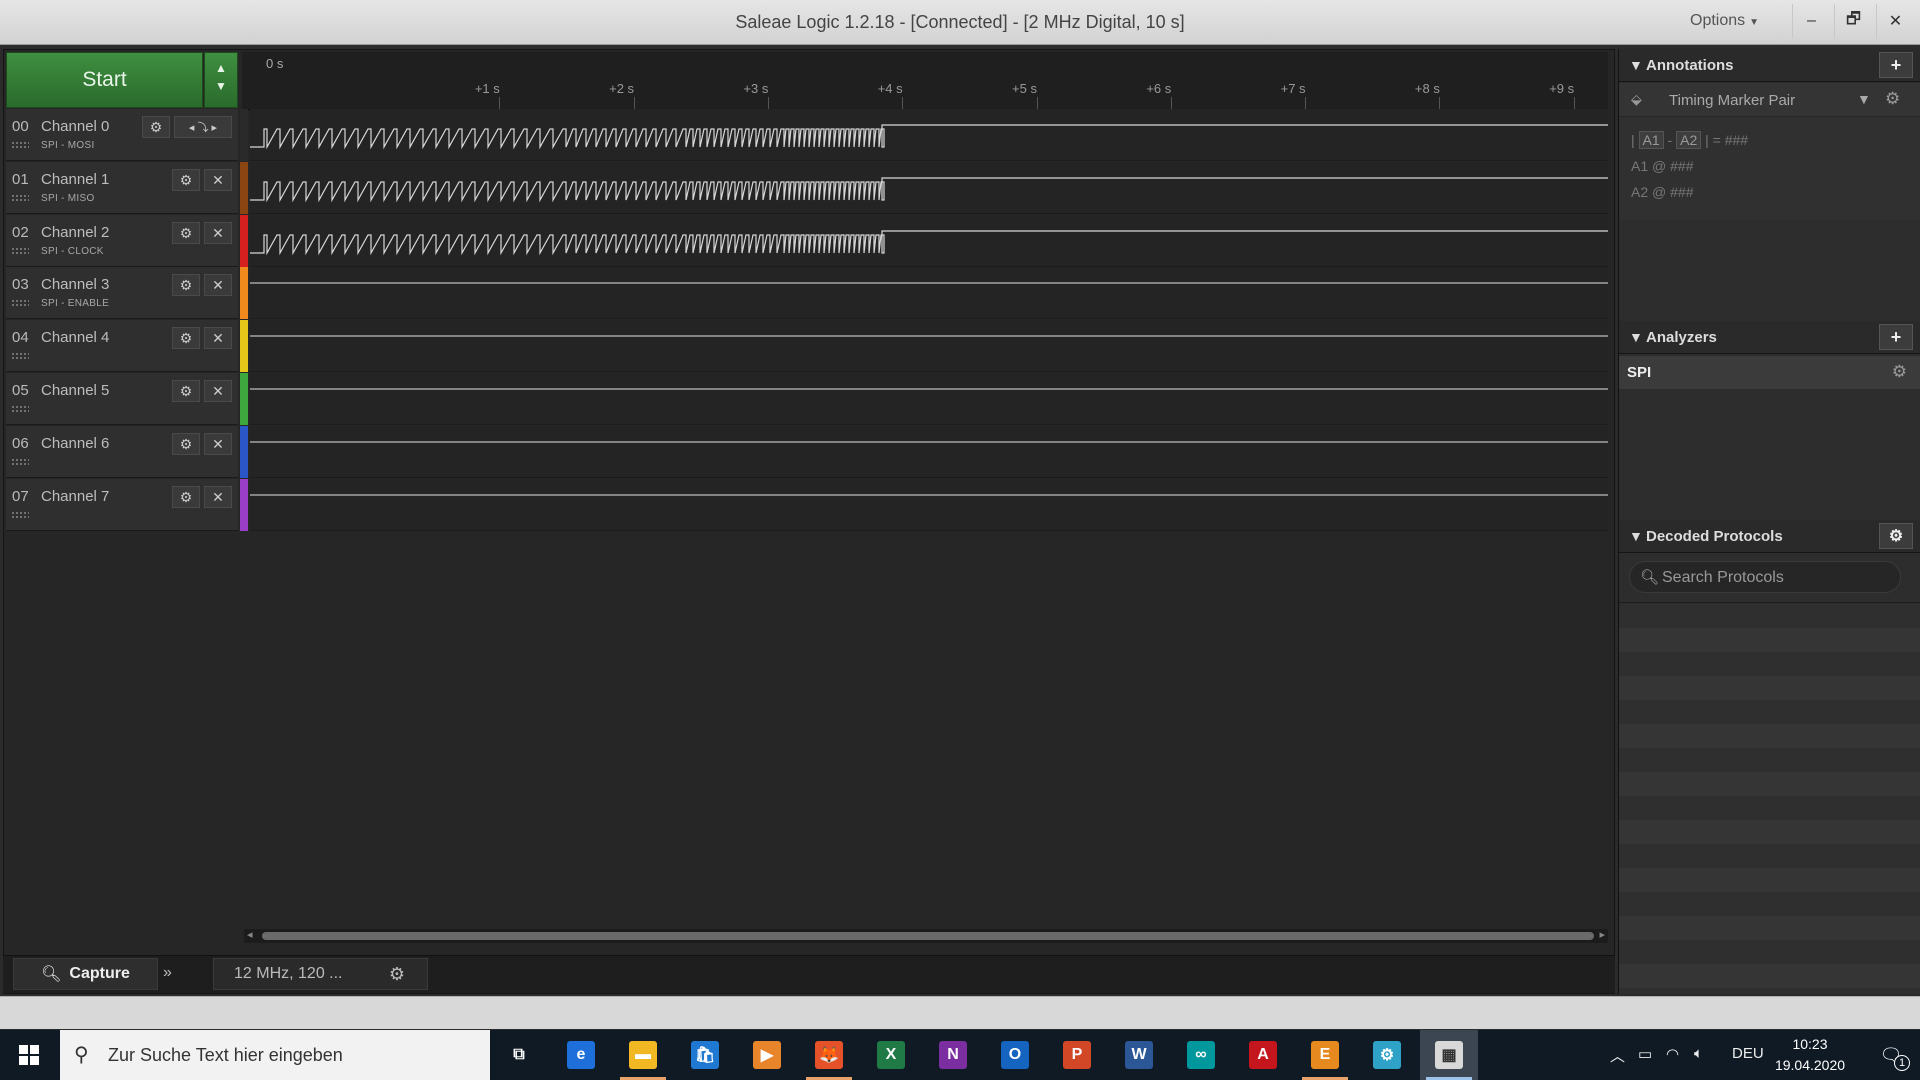 This screenshot has height=1080, width=1920. What do you see at coordinates (1263, 1055) in the screenshot?
I see `taskbar-app-acrobat: A` at bounding box center [1263, 1055].